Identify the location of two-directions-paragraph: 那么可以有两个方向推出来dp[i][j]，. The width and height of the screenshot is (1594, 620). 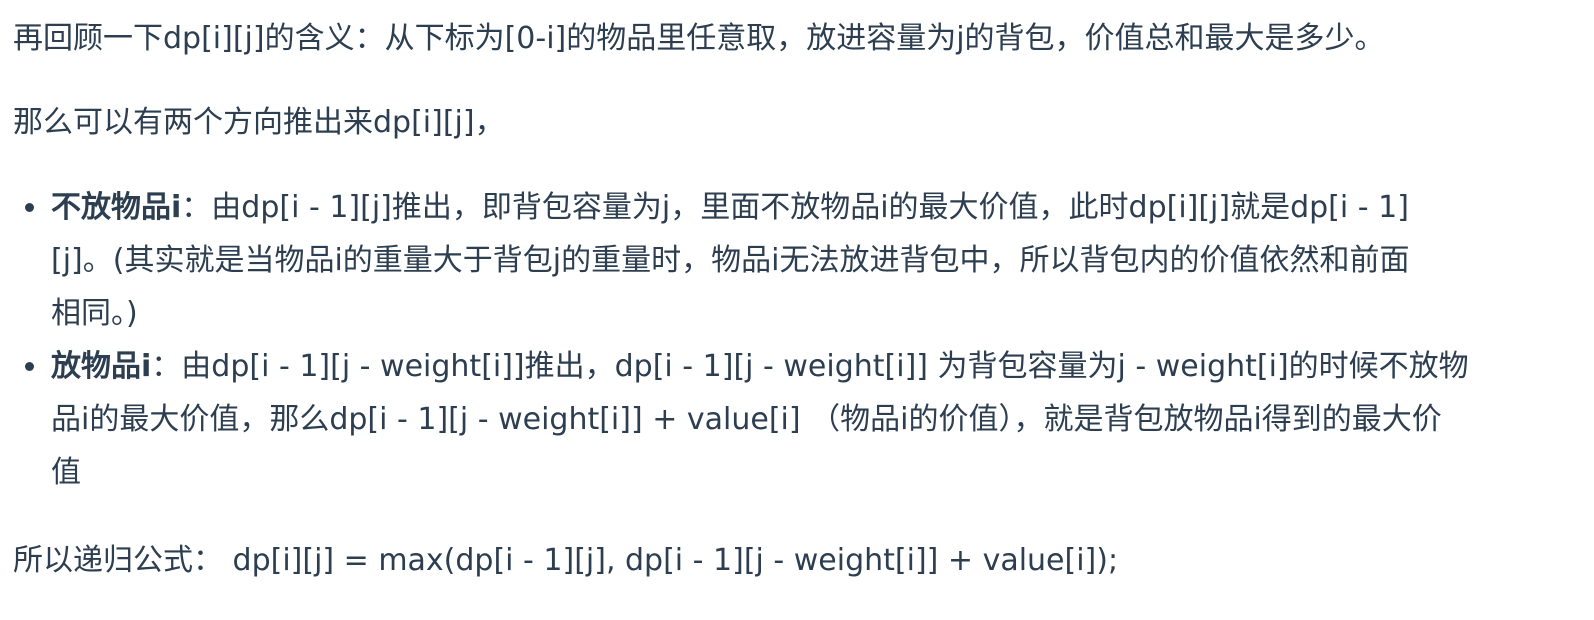
(259, 122).